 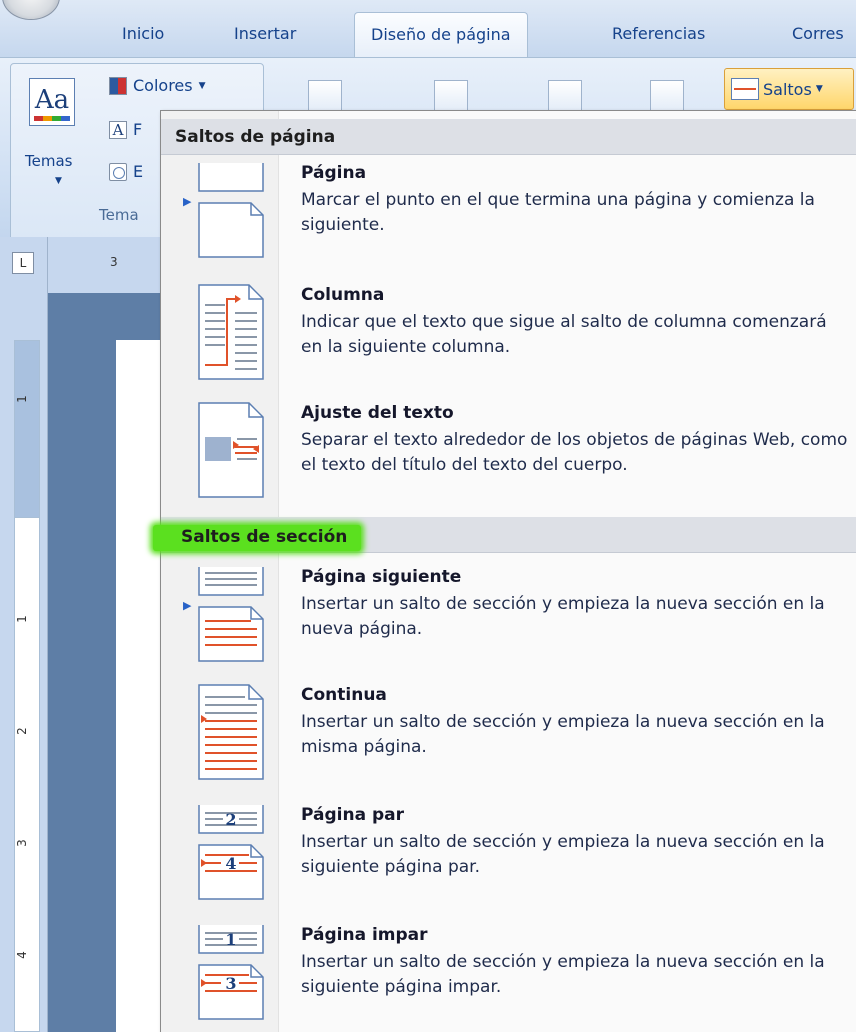 What do you see at coordinates (231, 732) in the screenshot?
I see `continuous-section-break-icon` at bounding box center [231, 732].